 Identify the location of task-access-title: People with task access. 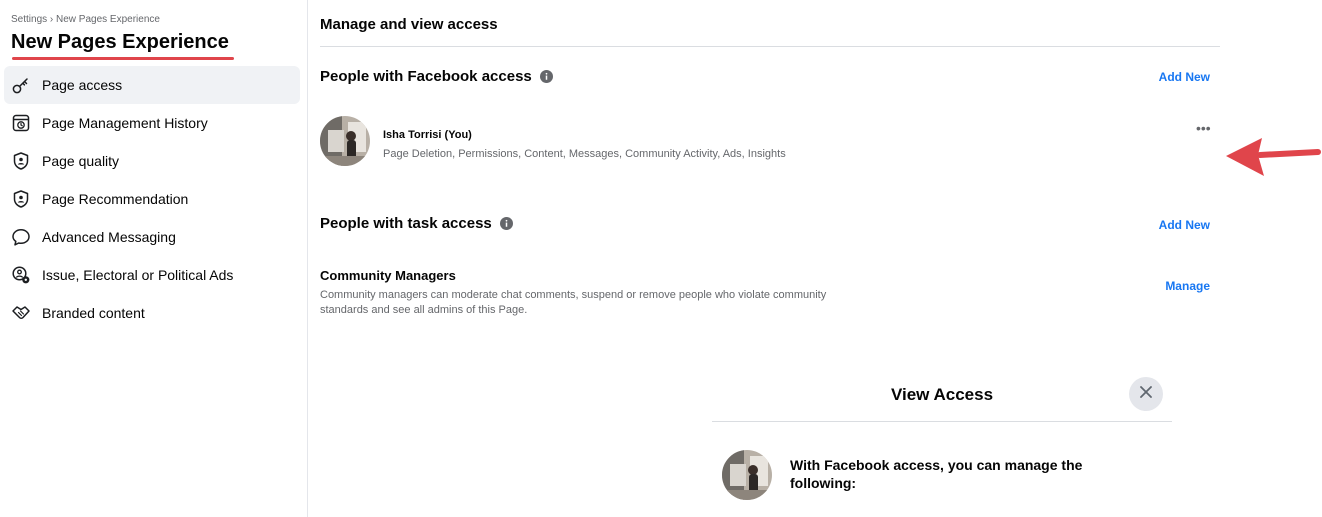
(406, 223).